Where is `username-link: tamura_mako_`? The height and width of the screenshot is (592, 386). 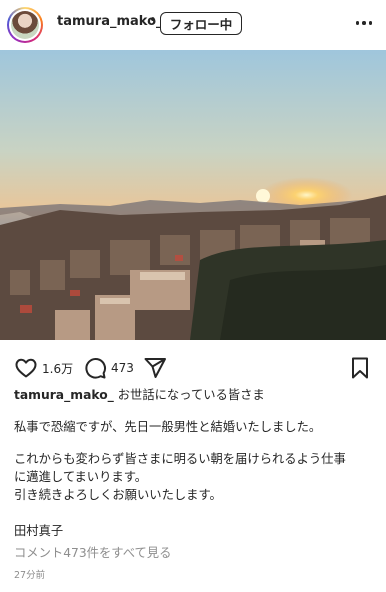 username-link: tamura_mako_ is located at coordinates (110, 21).